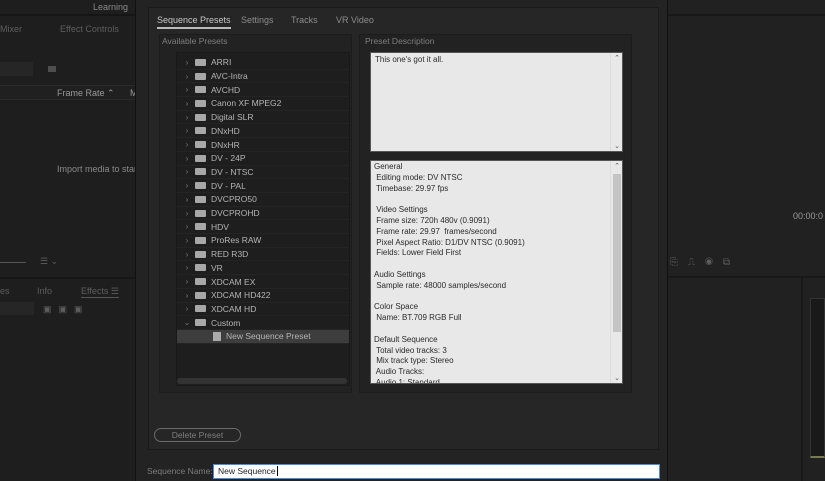 The height and width of the screenshot is (481, 825). What do you see at coordinates (263, 159) in the screenshot?
I see `preset-folder-dv-24p: › DV - 24P` at bounding box center [263, 159].